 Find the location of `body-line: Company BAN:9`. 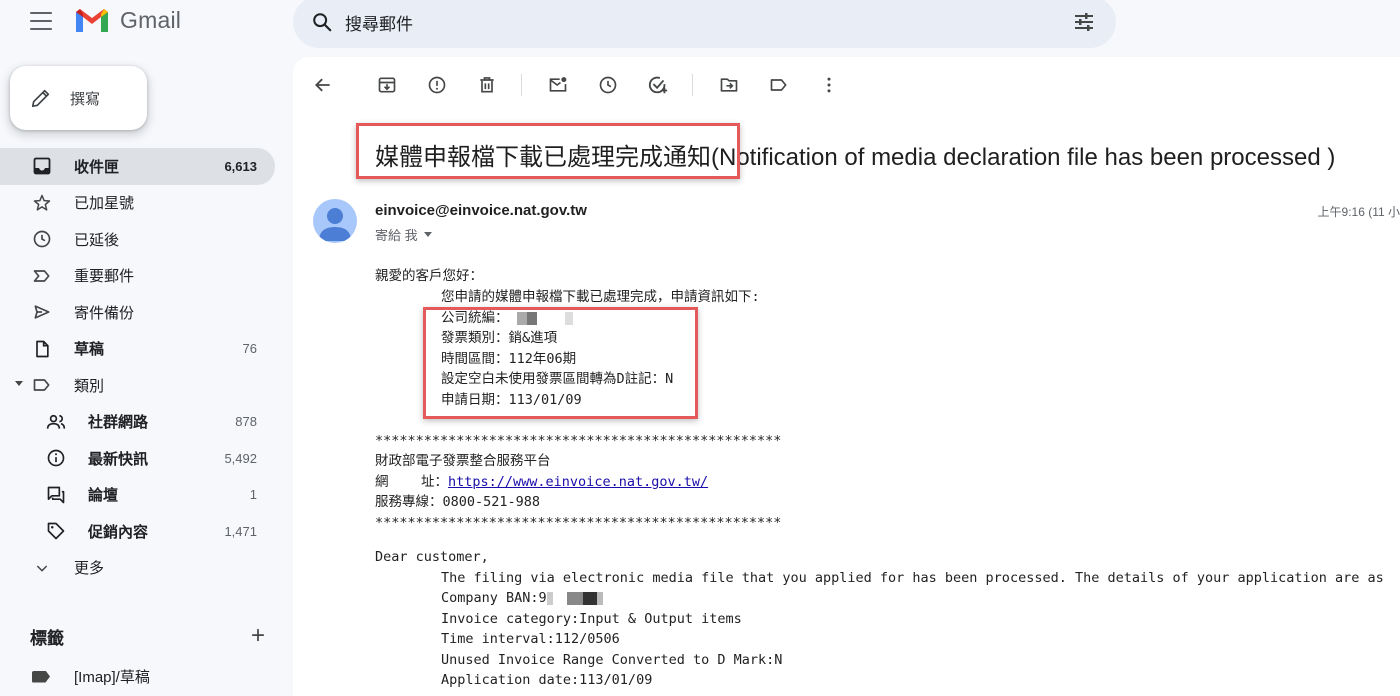

body-line: Company BAN:9 is located at coordinates (489, 598).